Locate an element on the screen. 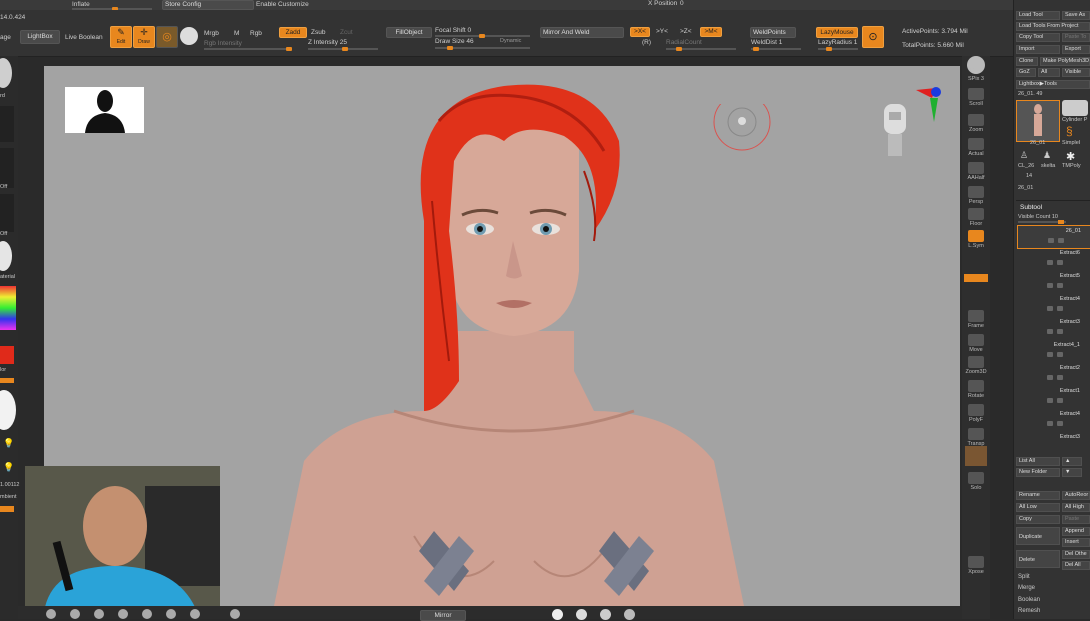 Image resolution: width=1090 pixels, height=621 pixels. draw-size-slider is located at coordinates (482, 48).